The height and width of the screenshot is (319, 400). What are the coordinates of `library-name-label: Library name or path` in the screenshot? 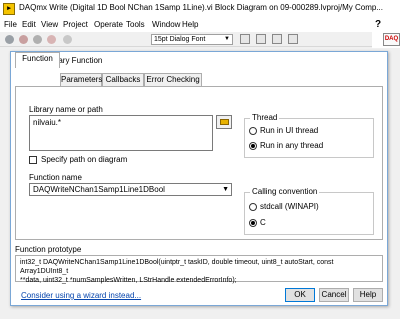 It's located at (66, 109).